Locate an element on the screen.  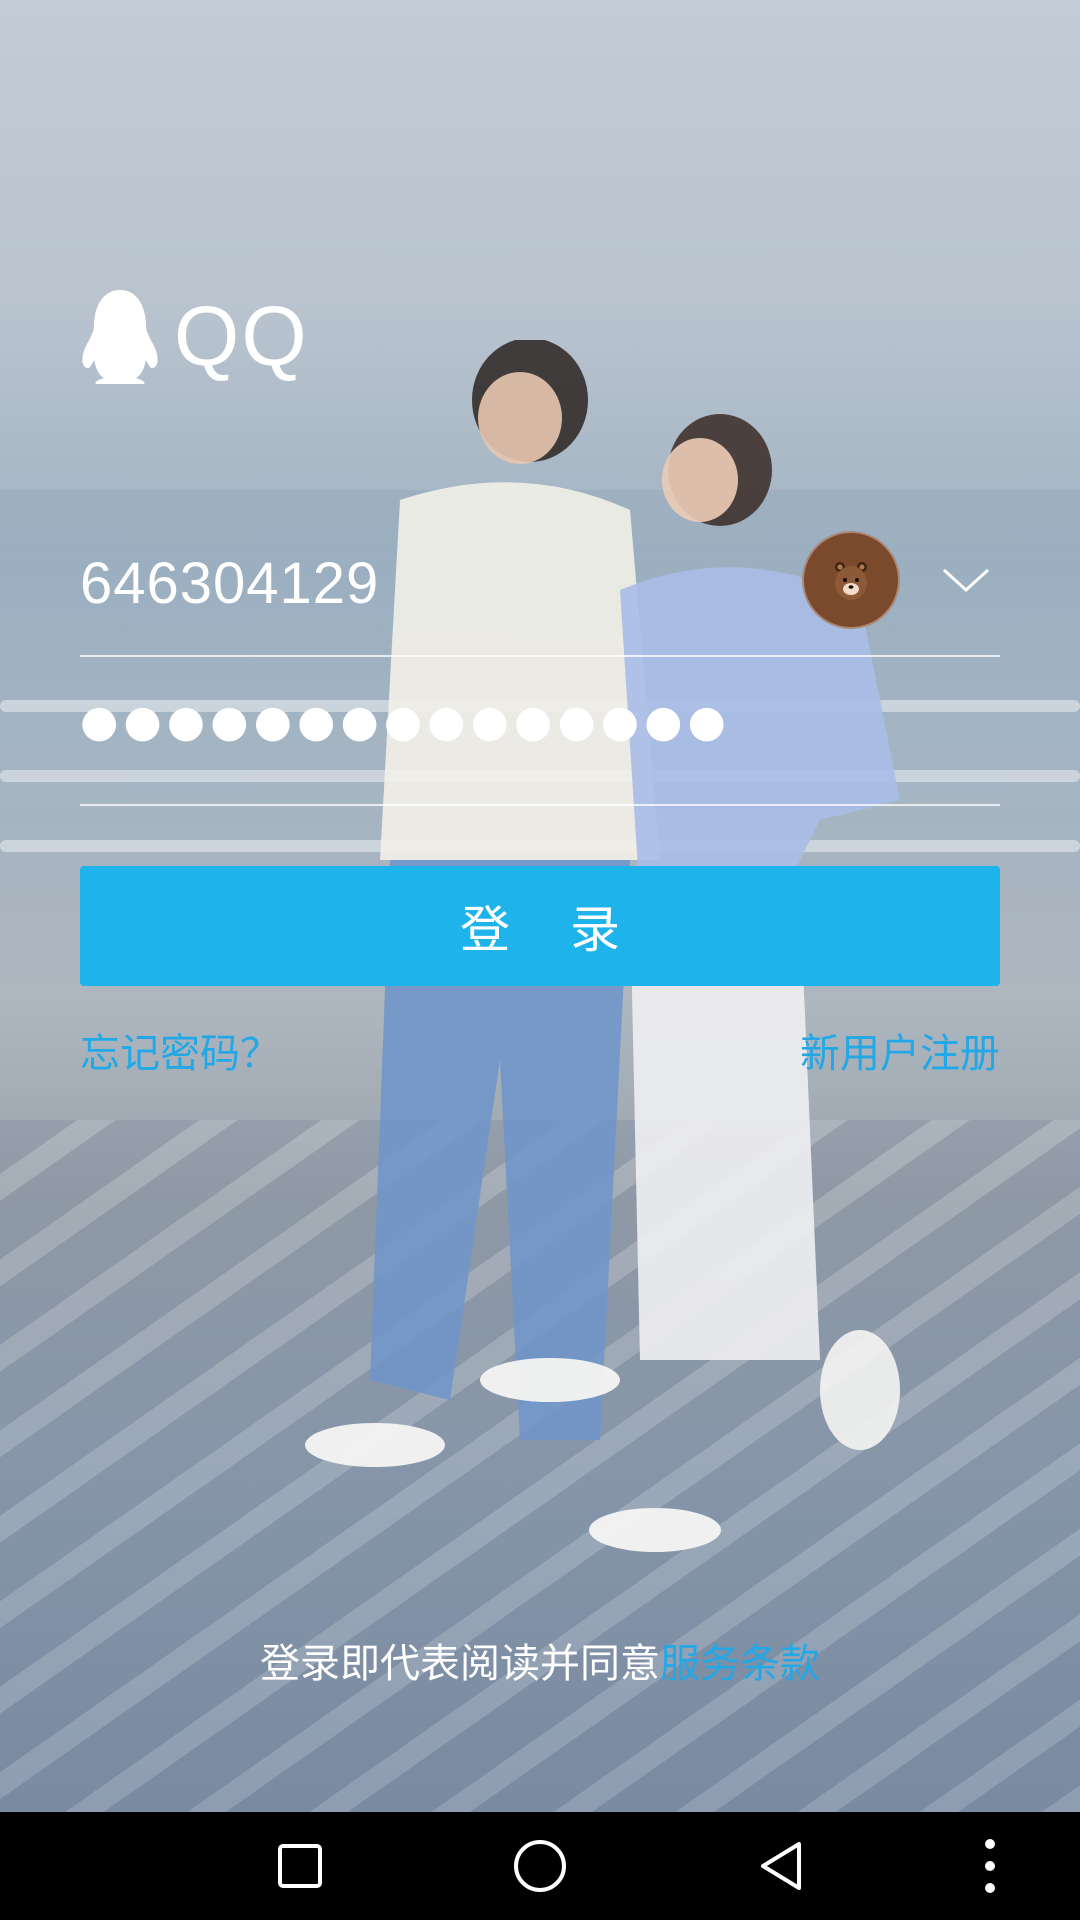
terms-notice: 登录即代表阅读并同意服务条款 is located at coordinates (540, 1664).